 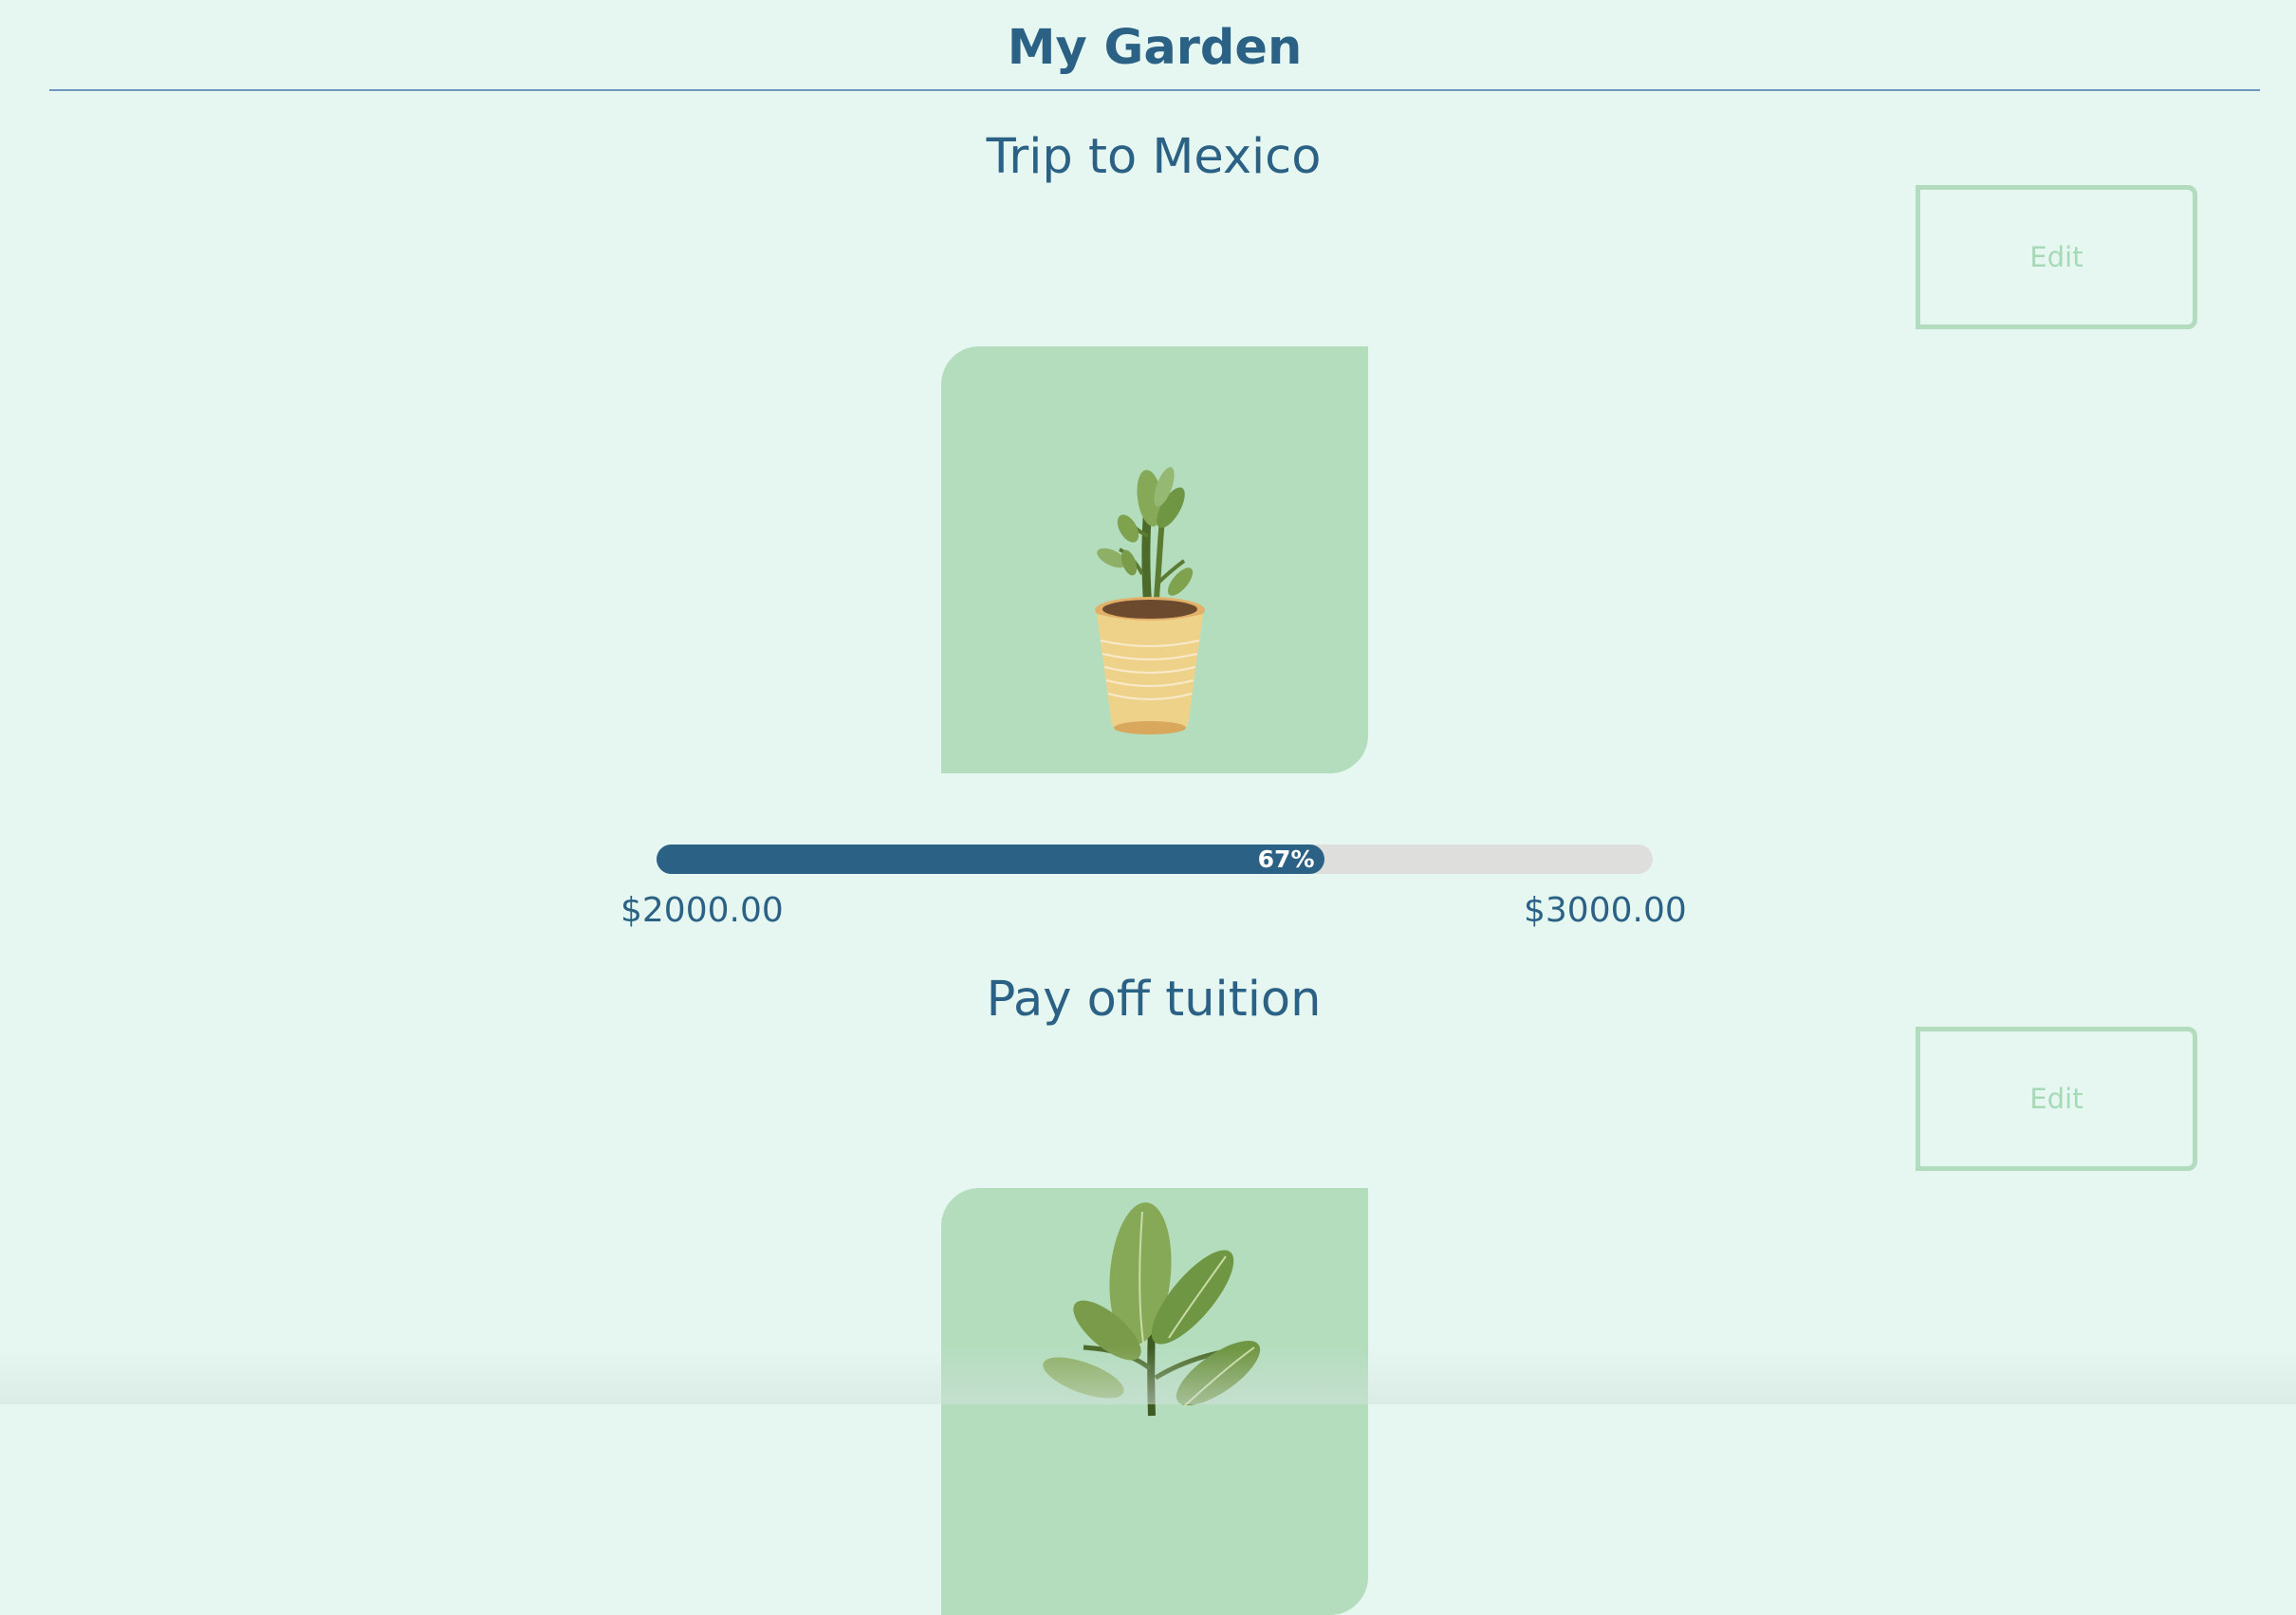 What do you see at coordinates (990, 860) in the screenshot?
I see `progress-bar-fill: 67%` at bounding box center [990, 860].